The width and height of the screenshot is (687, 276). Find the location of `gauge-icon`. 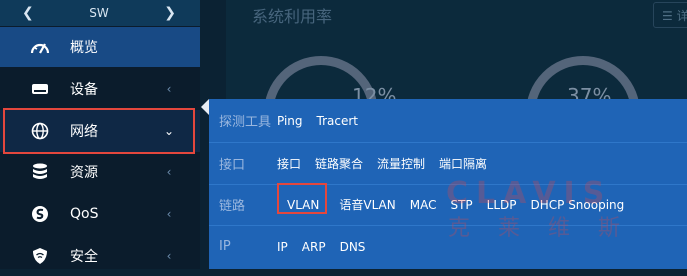

gauge-icon is located at coordinates (40, 47).